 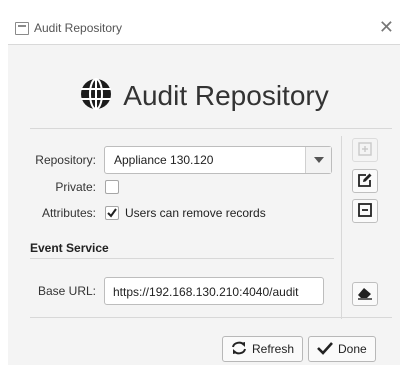 What do you see at coordinates (211, 128) in the screenshot?
I see `header-divider` at bounding box center [211, 128].